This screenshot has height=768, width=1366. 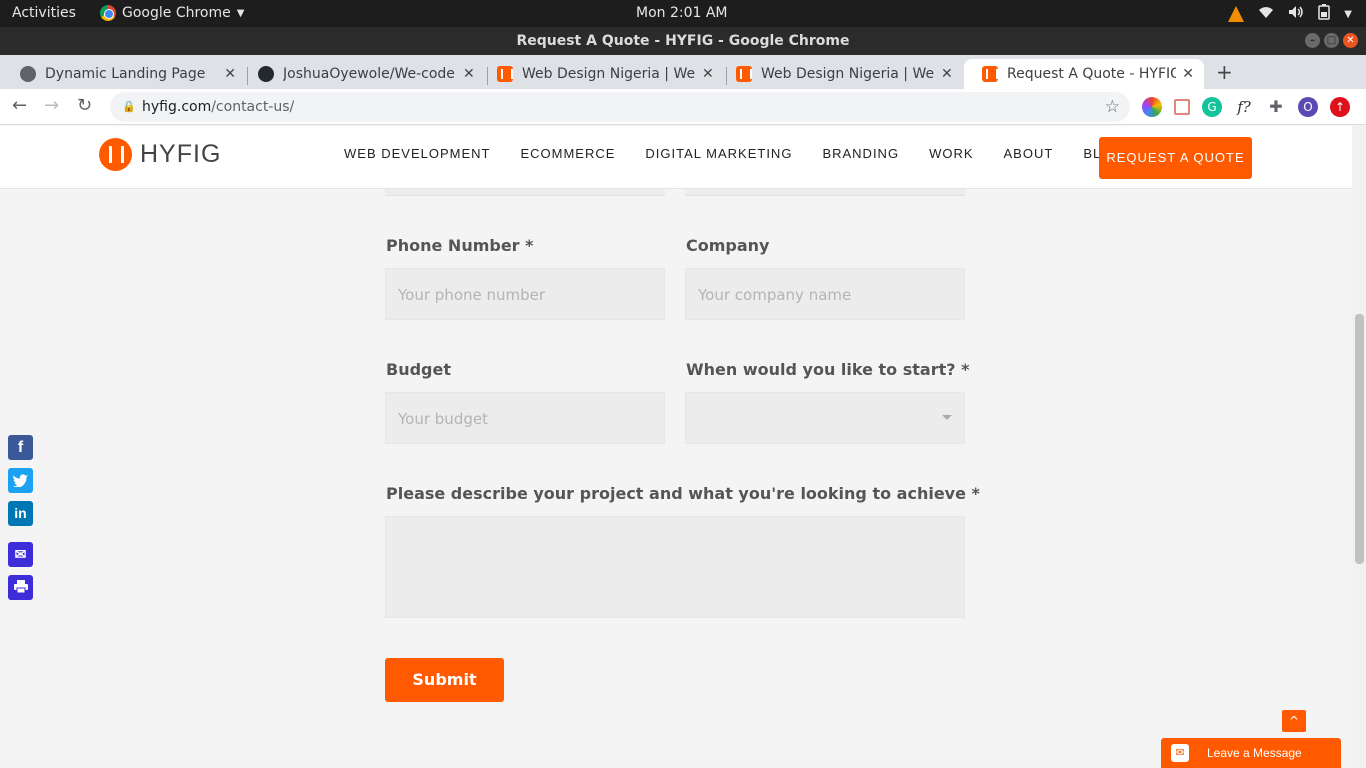 I want to click on nav-work: WORK, so click(x=951, y=153).